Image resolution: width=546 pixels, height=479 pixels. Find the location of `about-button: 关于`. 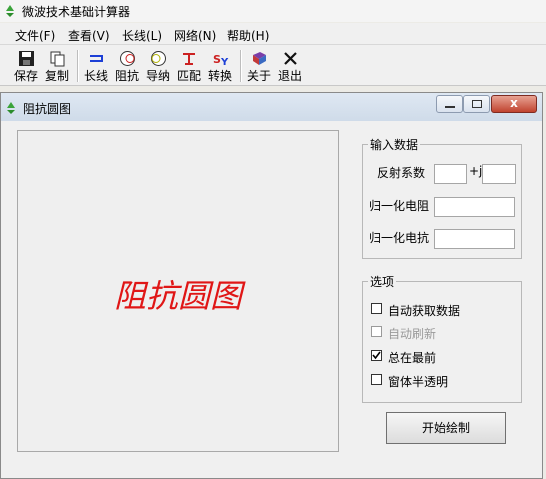

about-button: 关于 is located at coordinates (259, 66).